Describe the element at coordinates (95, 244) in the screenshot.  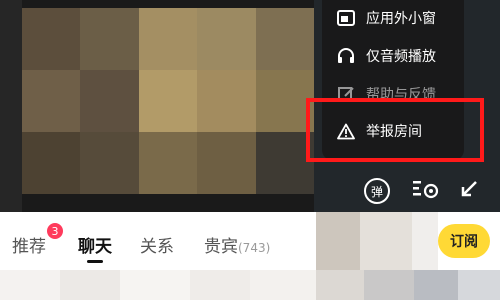
I see `tab-chat: 聊天` at that location.